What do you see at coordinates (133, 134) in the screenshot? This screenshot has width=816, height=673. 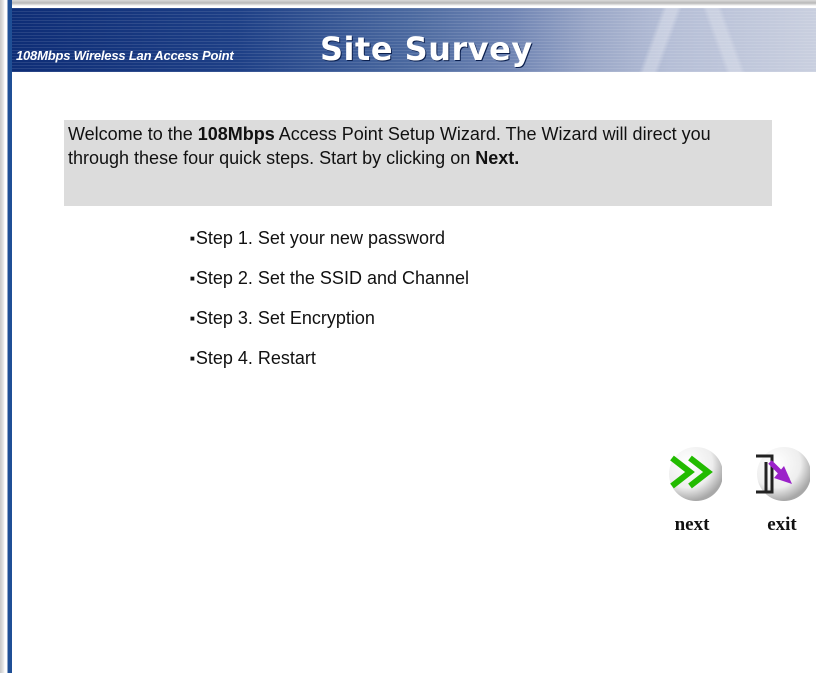 I see `welcome-text-1: Welcome to the` at bounding box center [133, 134].